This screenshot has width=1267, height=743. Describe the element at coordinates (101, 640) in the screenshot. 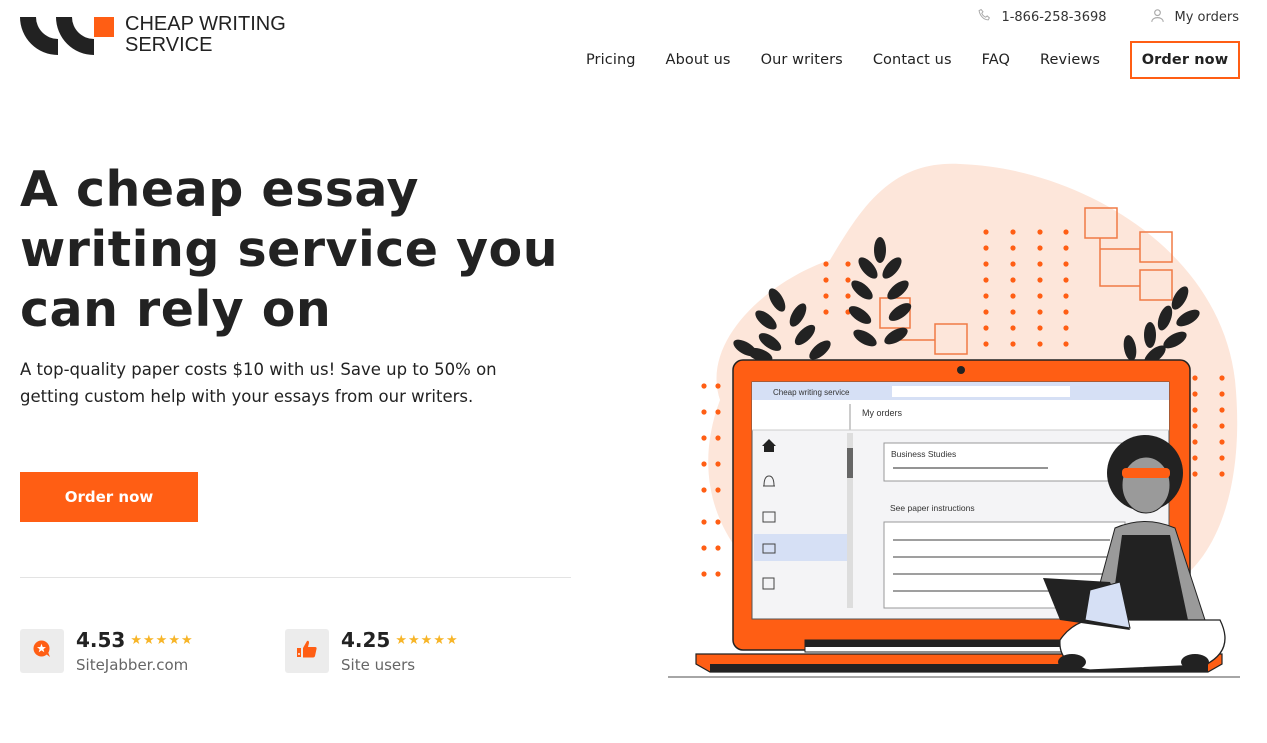

I see `rating-score: 4.53` at that location.